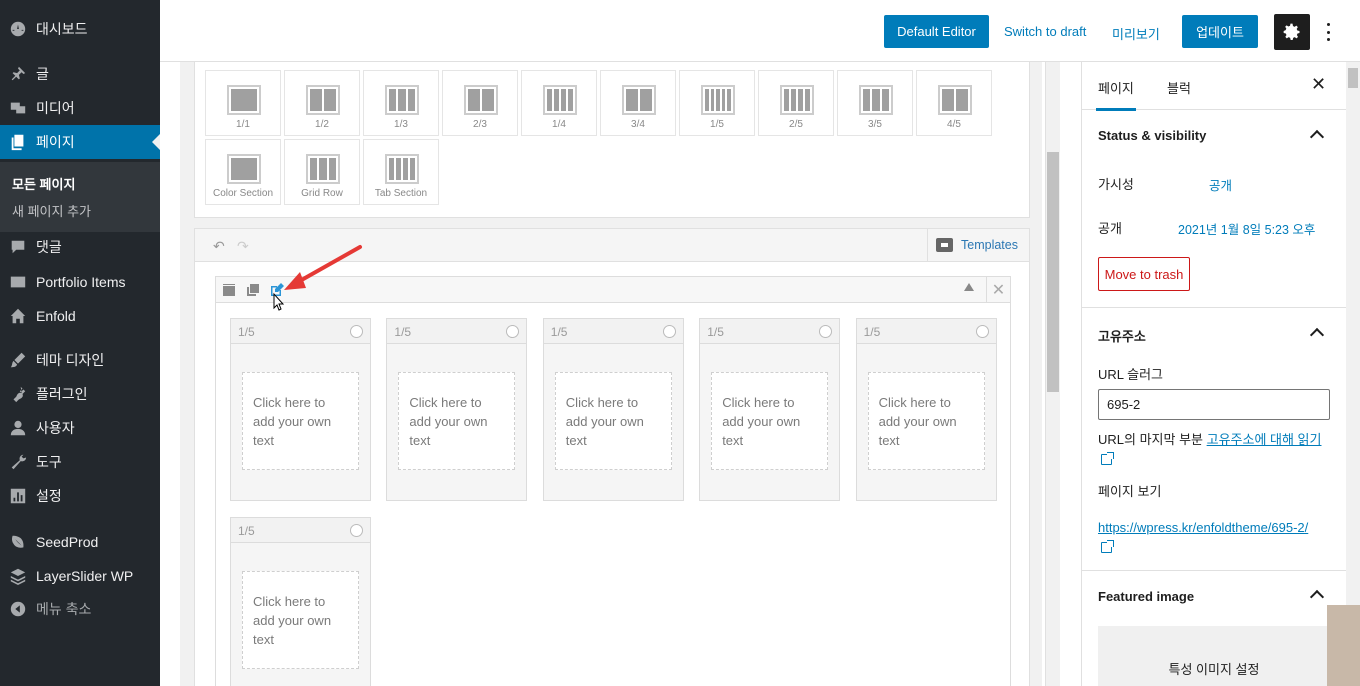  Describe the element at coordinates (936, 31) in the screenshot. I see `default-editor-button: Default Editor` at that location.